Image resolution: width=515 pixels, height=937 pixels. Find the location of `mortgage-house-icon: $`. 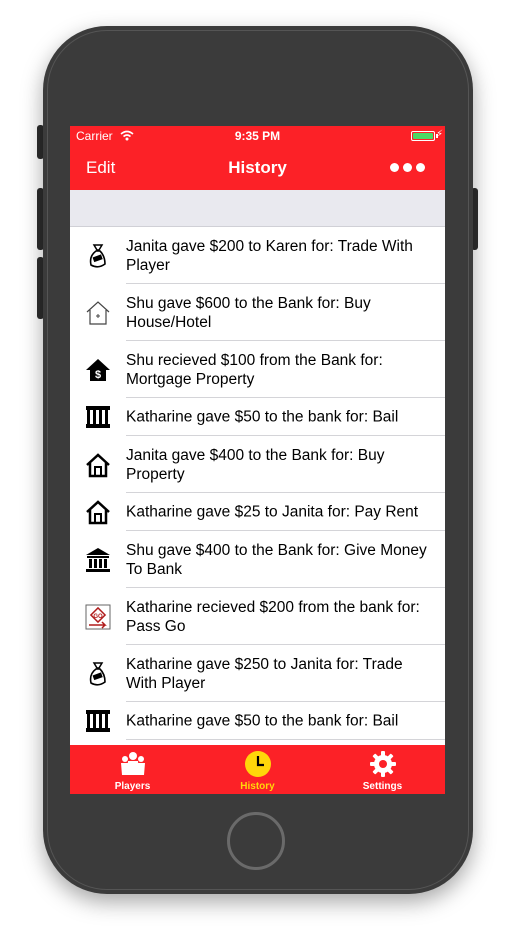

mortgage-house-icon: $ is located at coordinates (98, 370).